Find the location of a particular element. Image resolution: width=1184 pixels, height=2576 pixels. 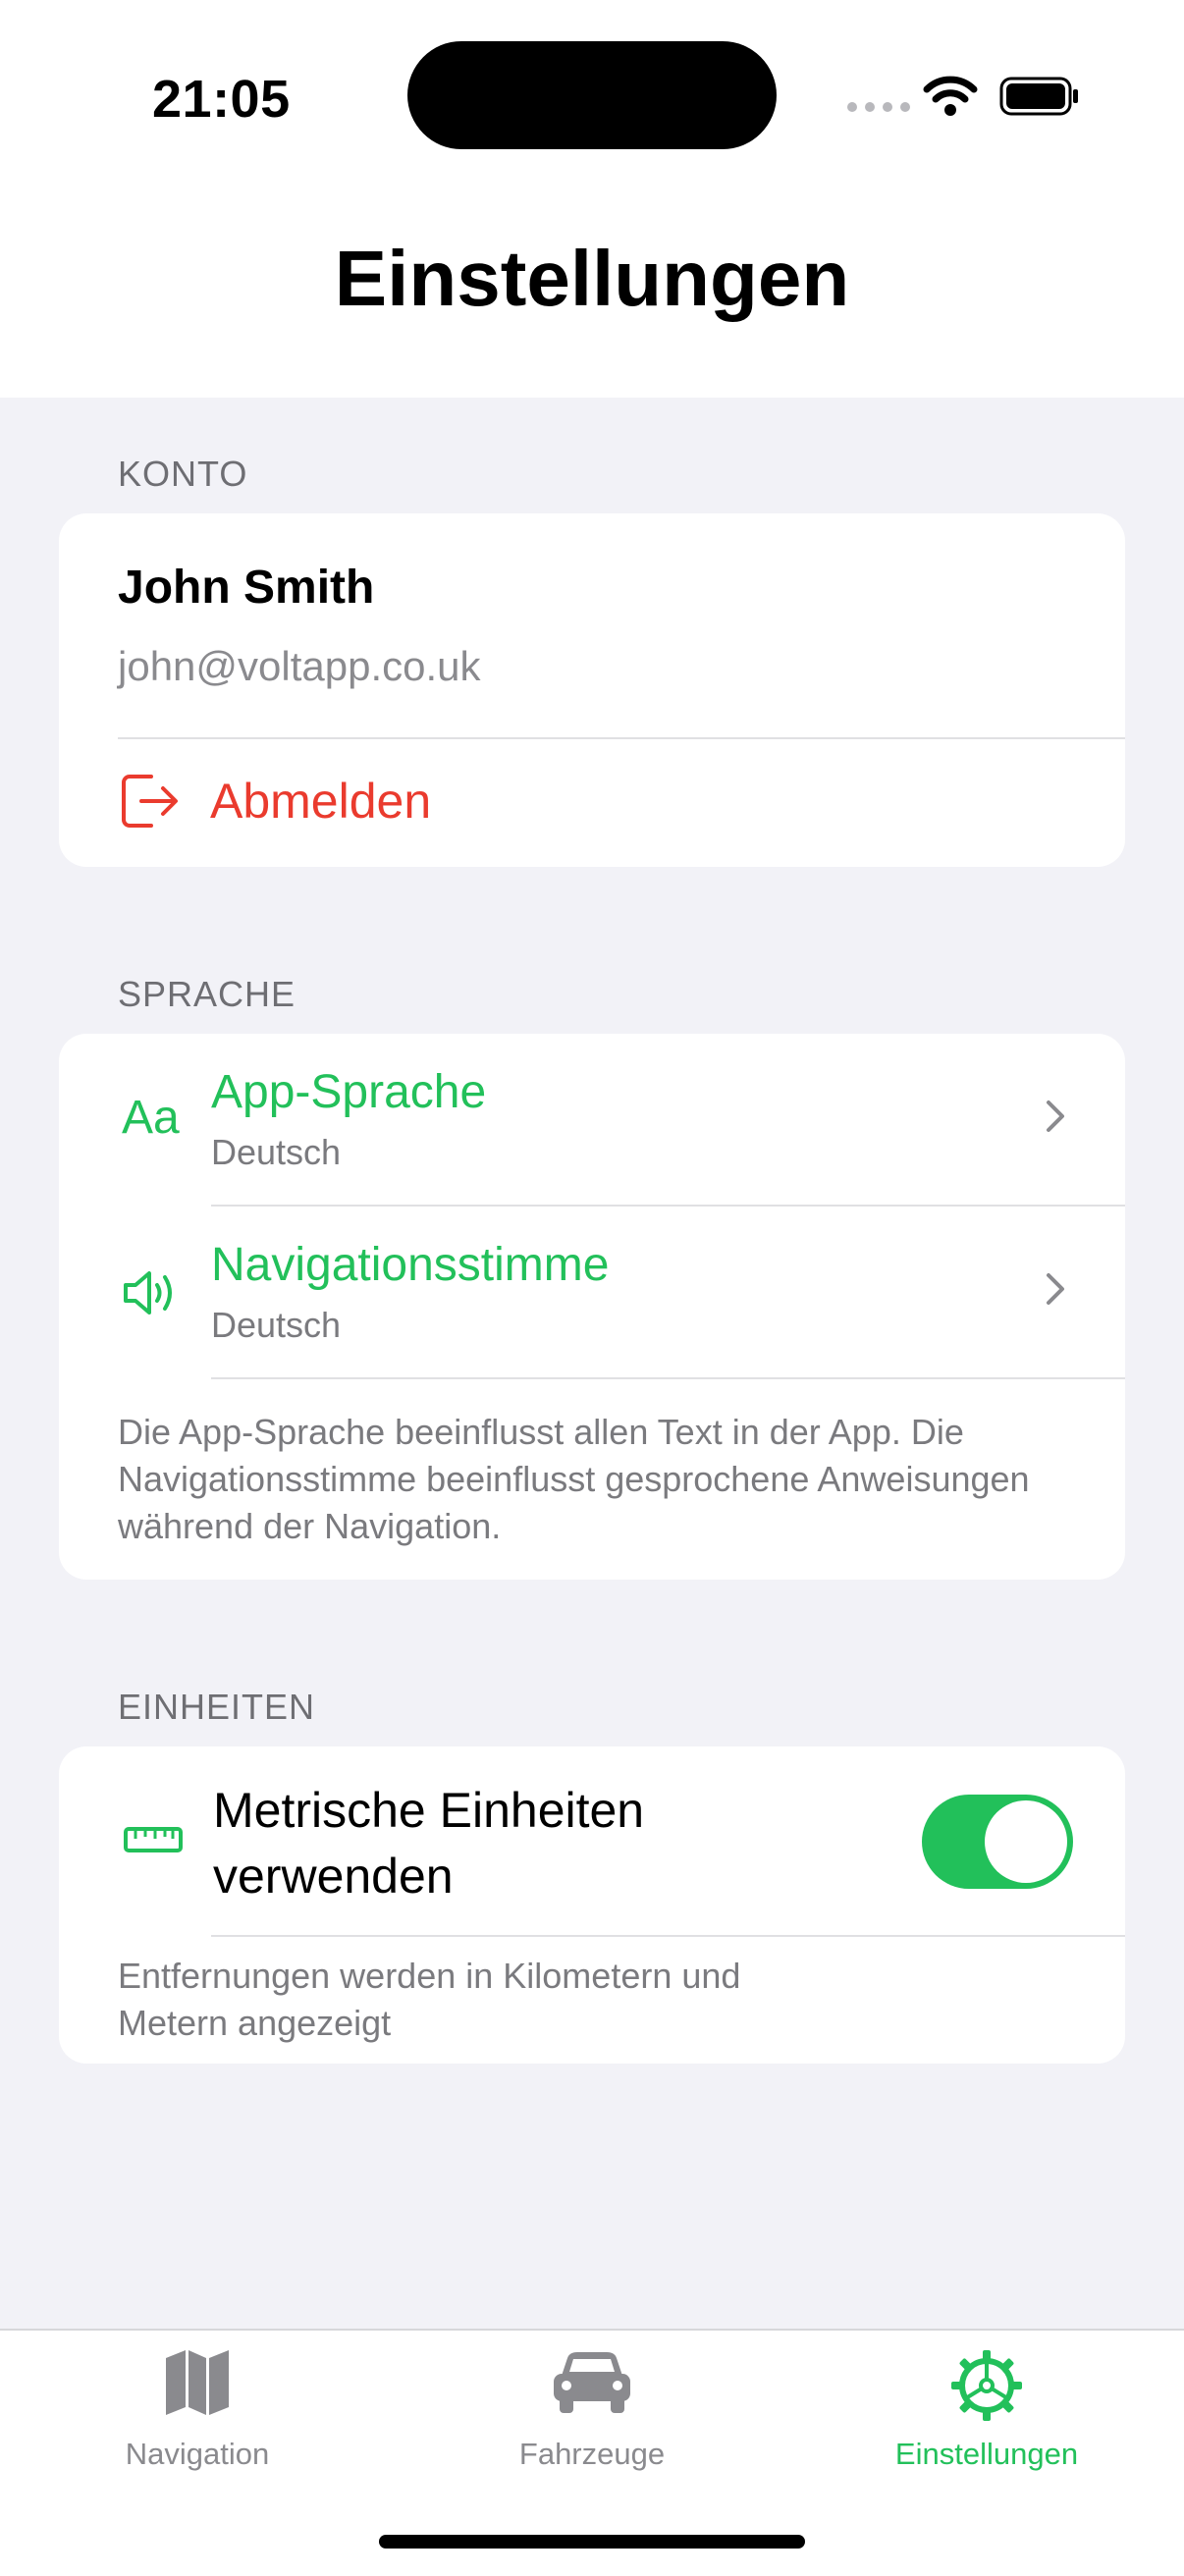

cellular-signal-icon is located at coordinates (878, 107).